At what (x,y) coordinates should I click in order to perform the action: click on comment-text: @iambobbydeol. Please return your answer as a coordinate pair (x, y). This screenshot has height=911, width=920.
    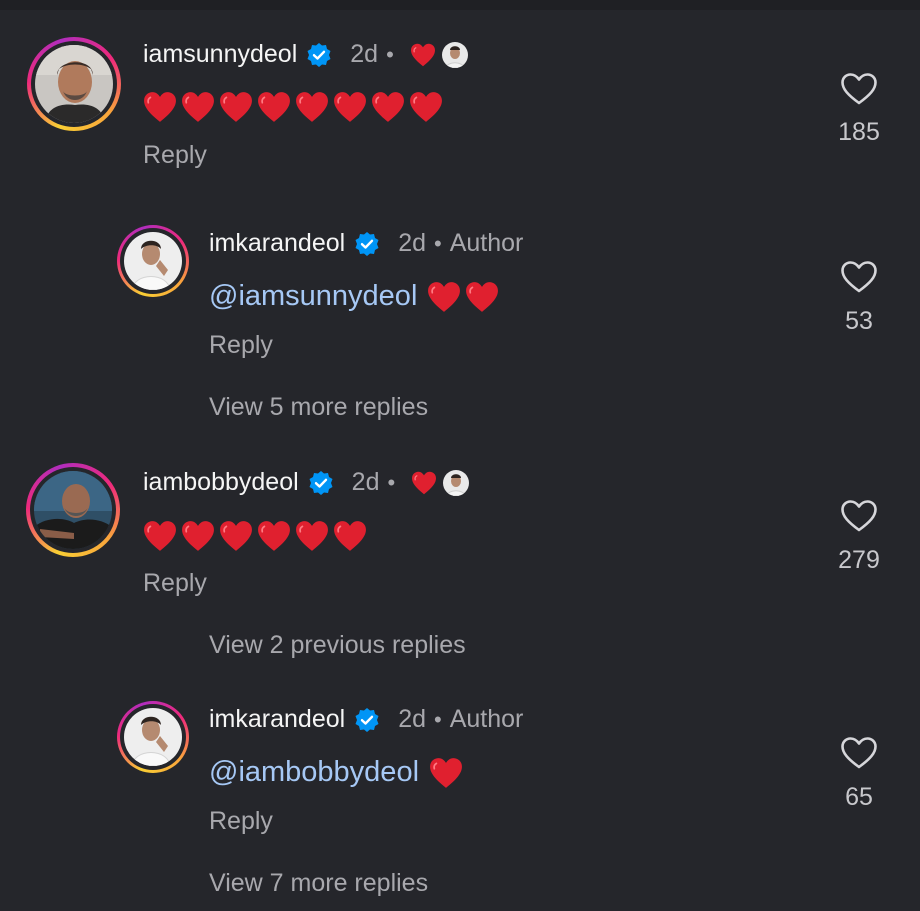
    Looking at the image, I should click on (336, 772).